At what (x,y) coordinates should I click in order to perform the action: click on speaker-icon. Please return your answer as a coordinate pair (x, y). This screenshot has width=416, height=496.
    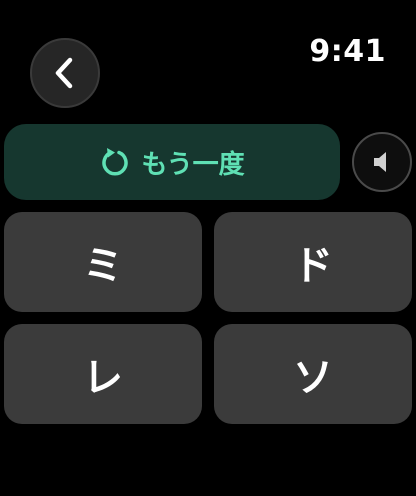
    Looking at the image, I should click on (380, 162).